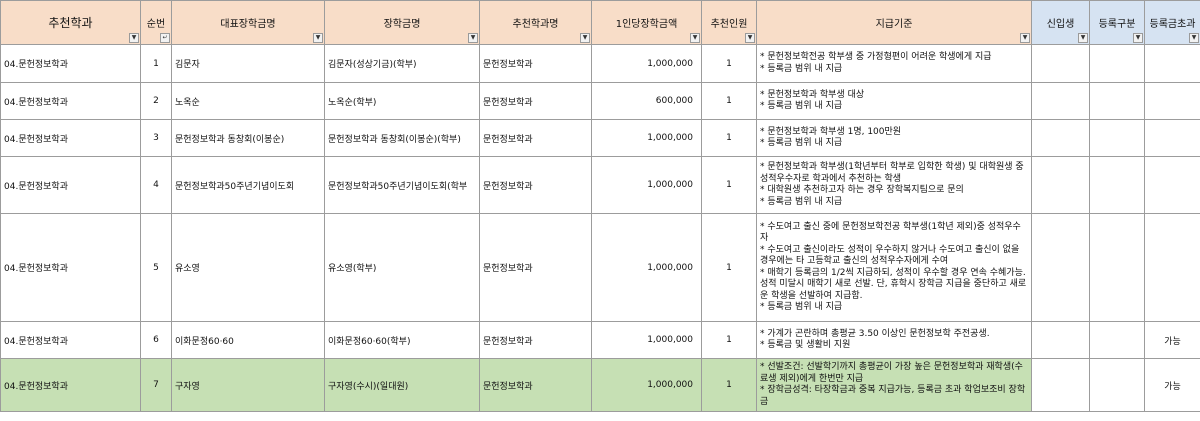 This screenshot has width=1200, height=421. What do you see at coordinates (156, 138) in the screenshot?
I see `cell-no: 3` at bounding box center [156, 138].